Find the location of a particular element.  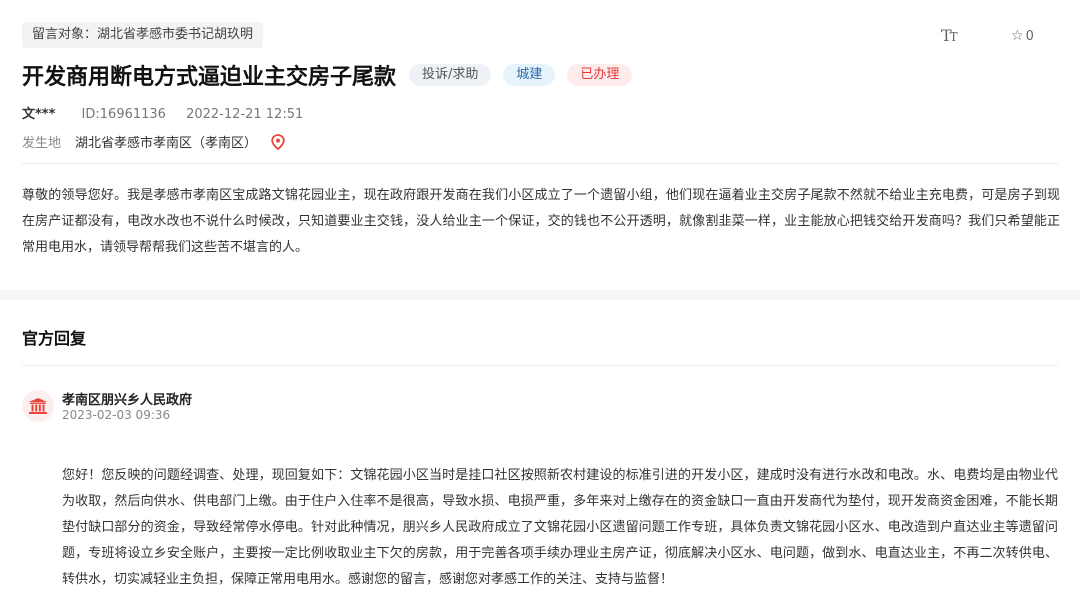

page-title: 开发商用断电方式逼迫业主交房子尾款 is located at coordinates (209, 77).